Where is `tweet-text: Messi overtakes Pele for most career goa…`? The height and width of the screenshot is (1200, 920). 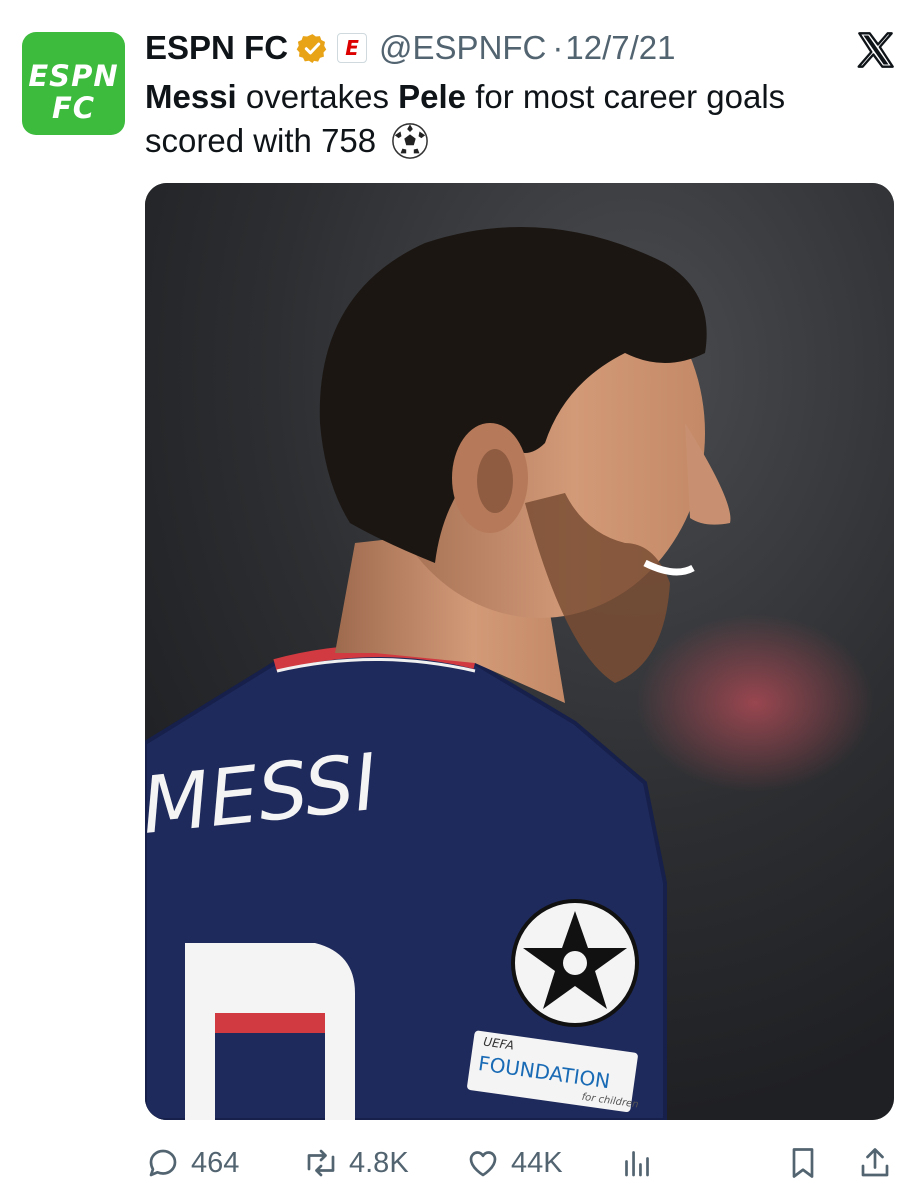 tweet-text: Messi overtakes Pele for most career goa… is located at coordinates (495, 119).